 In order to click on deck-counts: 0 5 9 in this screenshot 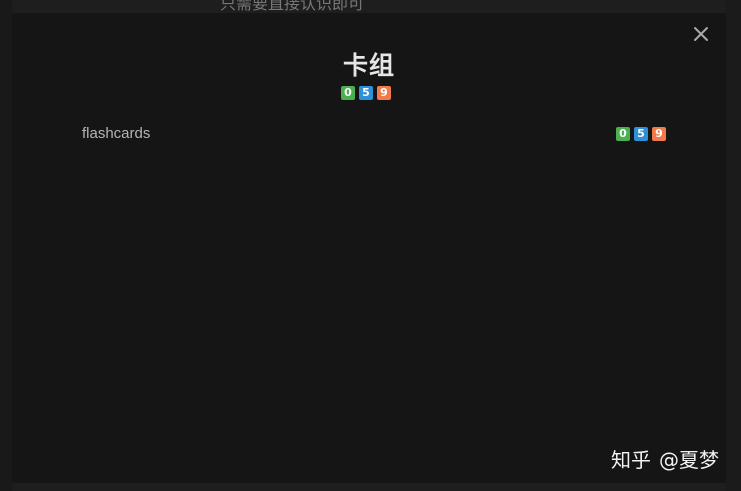, I will do `click(641, 134)`.